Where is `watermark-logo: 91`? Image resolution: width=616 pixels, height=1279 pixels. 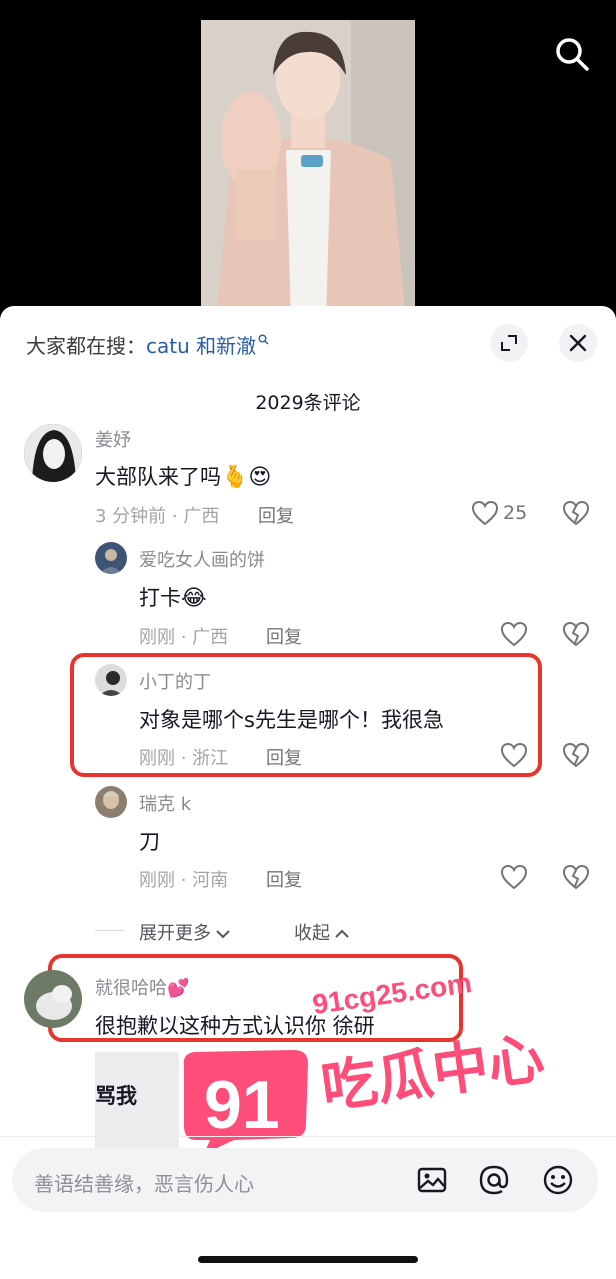 watermark-logo: 91 is located at coordinates (244, 1103).